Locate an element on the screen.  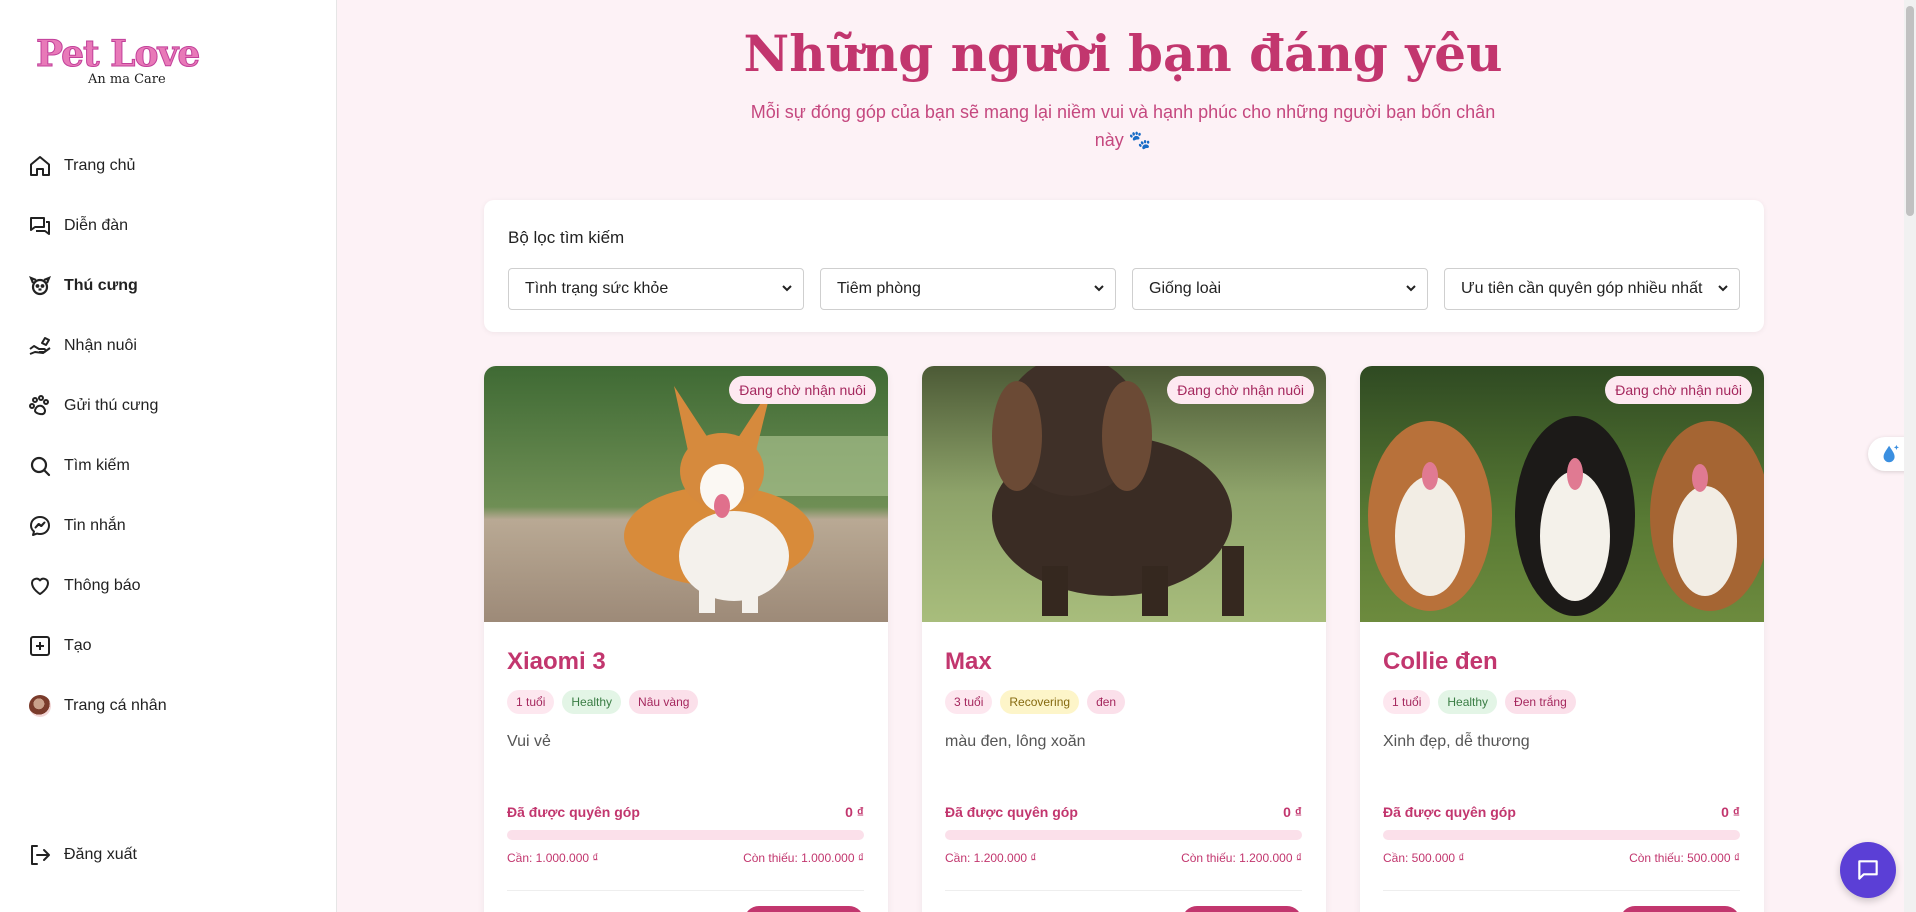
forum-icon is located at coordinates (40, 226).